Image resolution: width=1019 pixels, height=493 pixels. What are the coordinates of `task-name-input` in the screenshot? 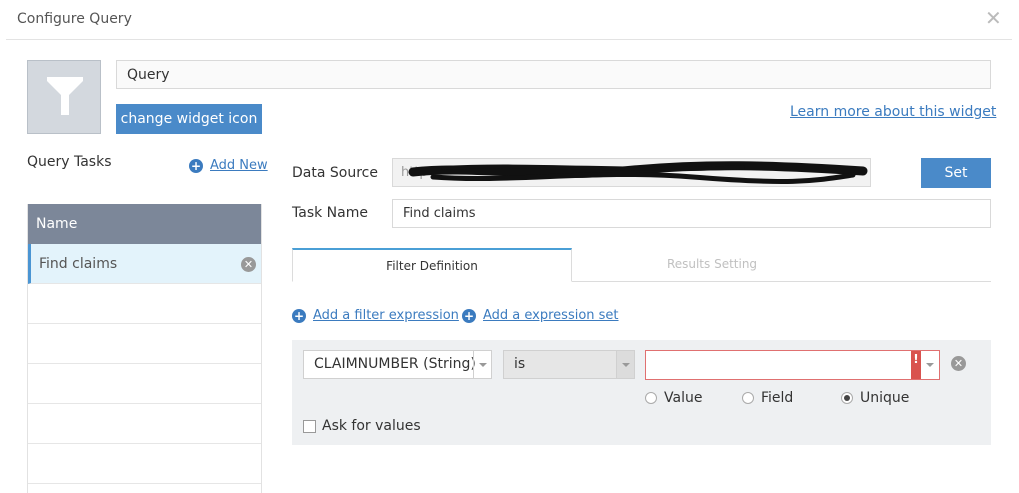 It's located at (691, 213).